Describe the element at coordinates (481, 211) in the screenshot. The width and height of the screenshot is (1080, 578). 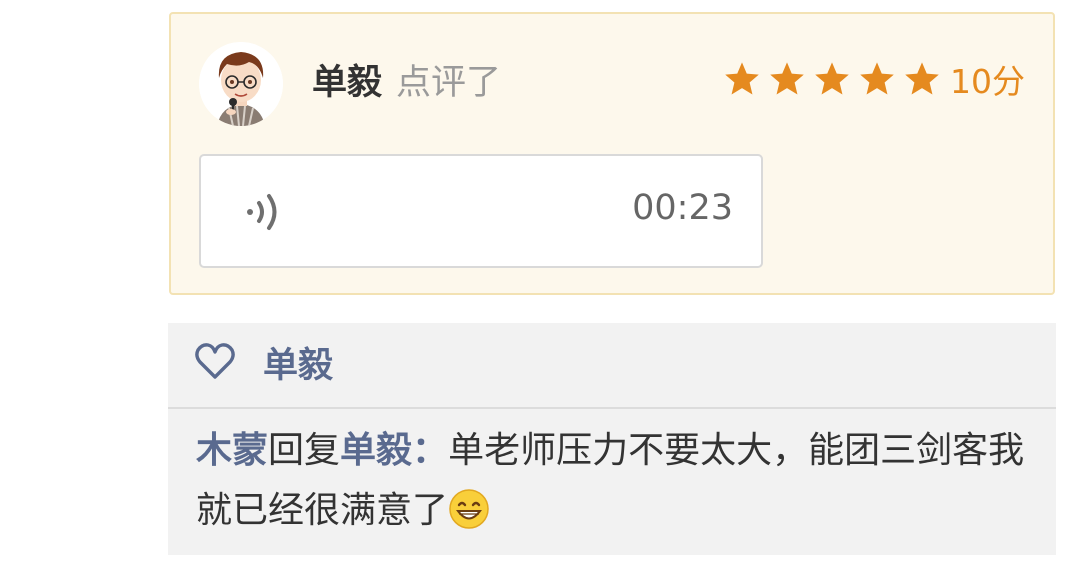
I see `voice-message: 00:23` at that location.